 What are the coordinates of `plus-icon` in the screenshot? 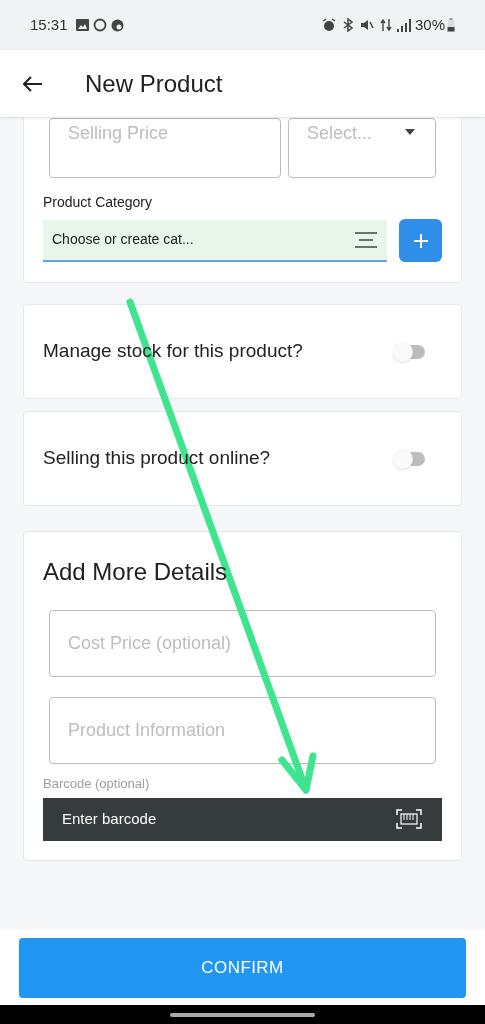 It's located at (420, 240).